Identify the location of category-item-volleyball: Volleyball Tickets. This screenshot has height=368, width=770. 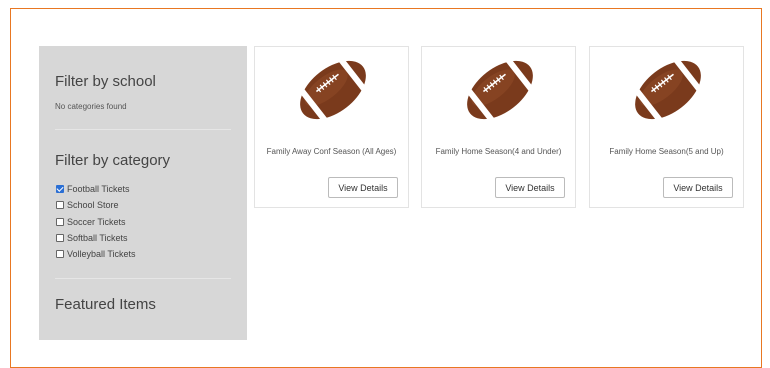
(96, 254).